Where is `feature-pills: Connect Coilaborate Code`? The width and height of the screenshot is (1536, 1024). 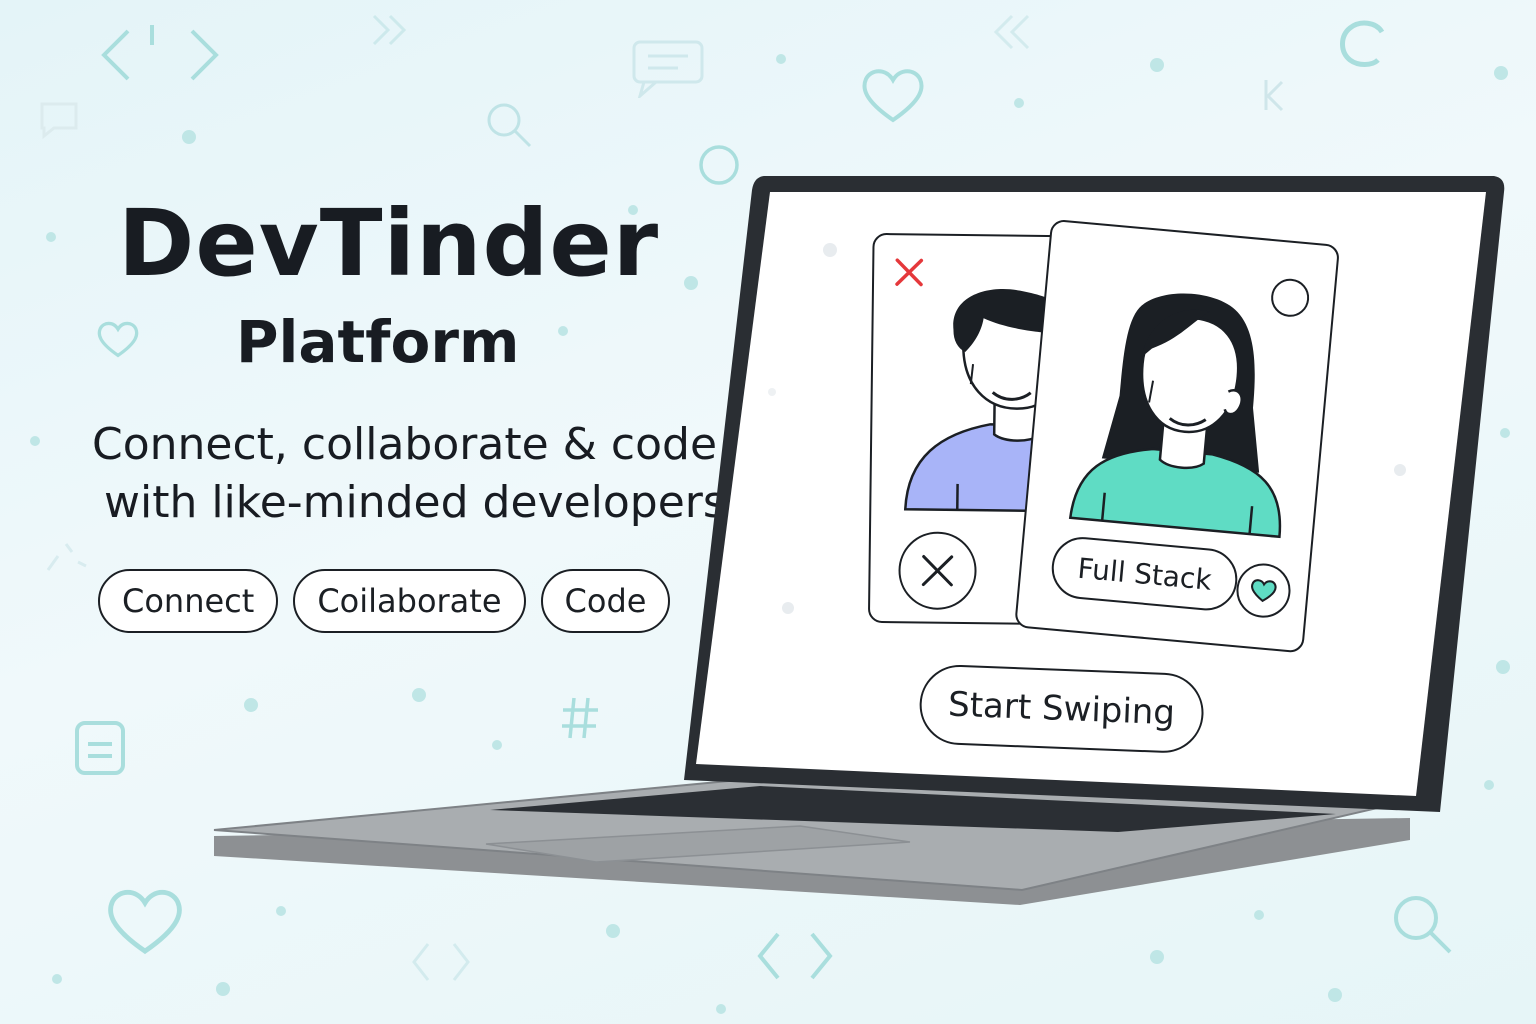
feature-pills: Connect Coilaborate Code is located at coordinates (384, 601).